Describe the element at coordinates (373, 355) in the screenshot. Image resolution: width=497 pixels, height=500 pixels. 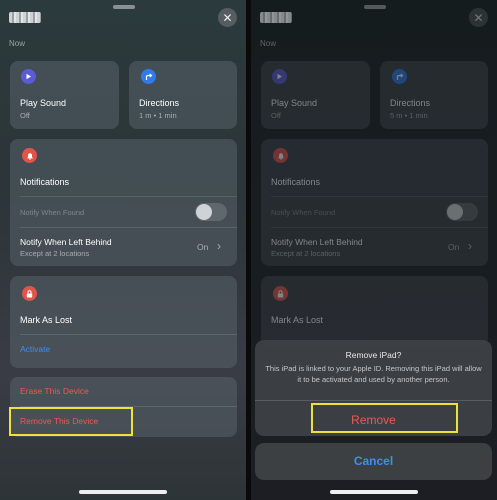
I see `dialog-title: Remove iPad?` at that location.